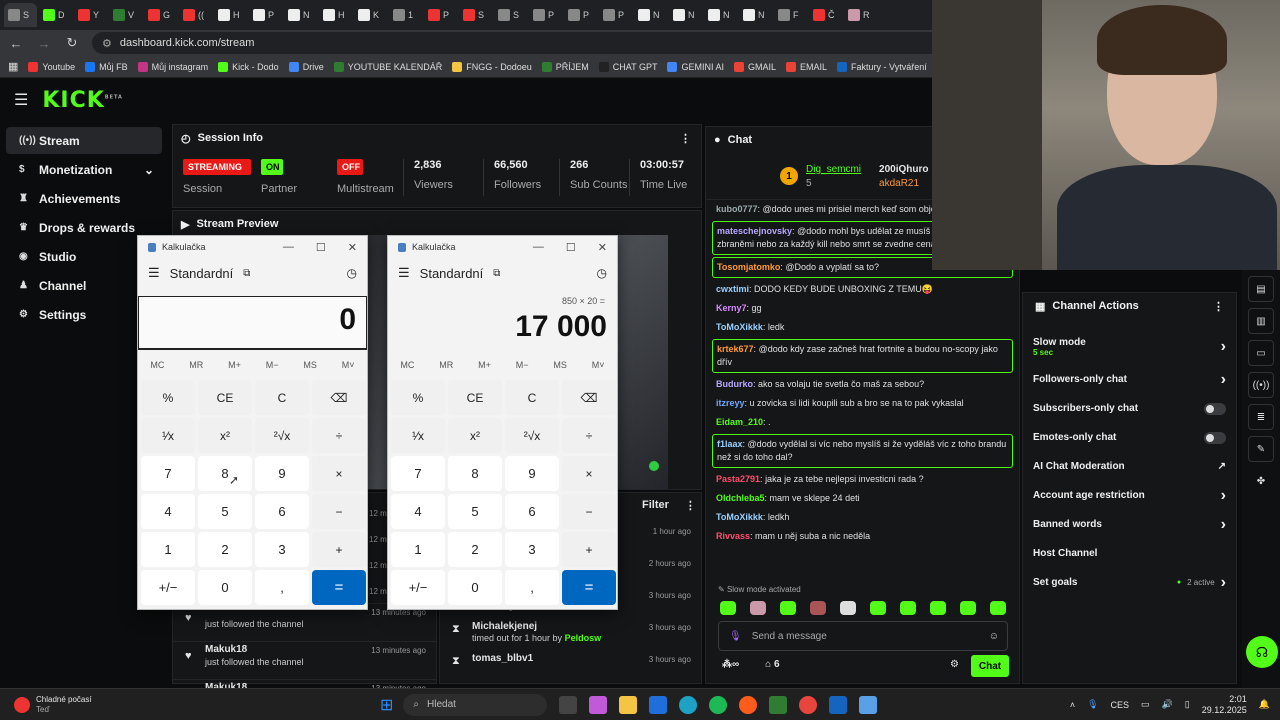 The image size is (1280, 720). I want to click on gift-icon: ⌂, so click(768, 664).